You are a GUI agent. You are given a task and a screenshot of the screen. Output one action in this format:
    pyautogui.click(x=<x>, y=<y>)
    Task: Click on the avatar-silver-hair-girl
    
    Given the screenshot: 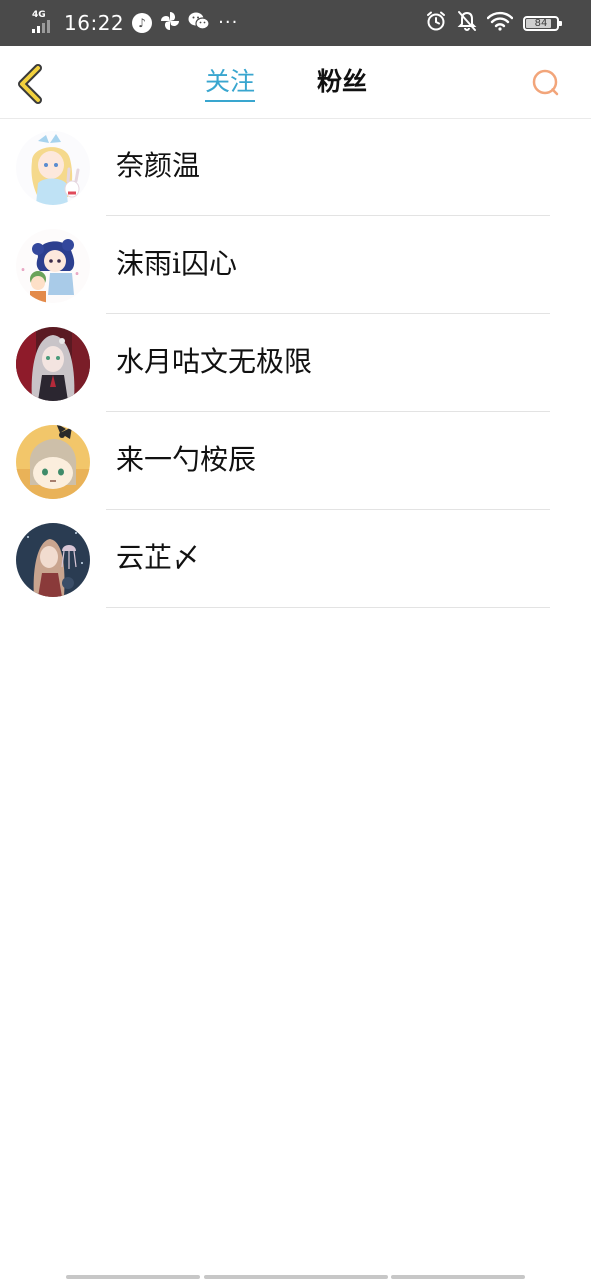 What is the action you would take?
    pyautogui.click(x=53, y=364)
    